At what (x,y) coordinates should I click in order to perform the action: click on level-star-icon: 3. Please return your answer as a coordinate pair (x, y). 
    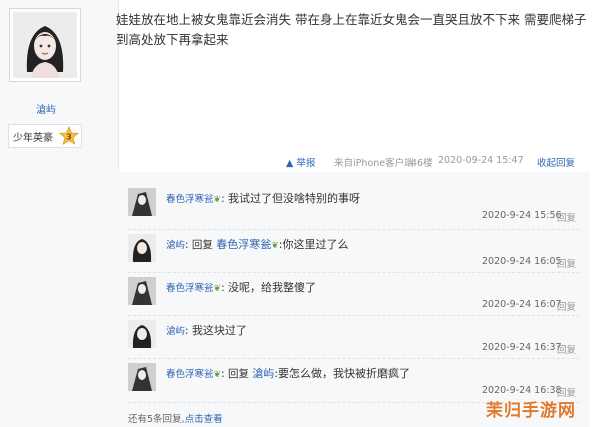
    Looking at the image, I should click on (69, 135).